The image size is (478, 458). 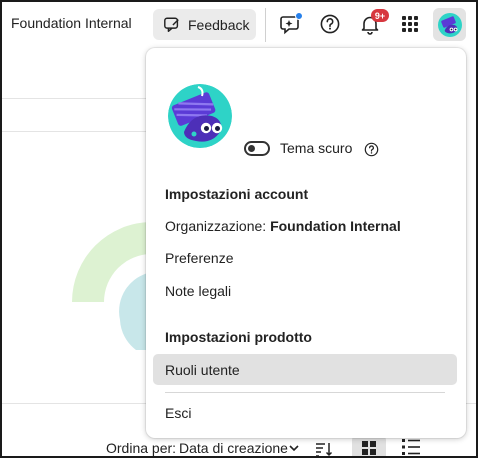 What do you see at coordinates (233, 448) in the screenshot?
I see `sort-by-dropdown: Data di creazione` at bounding box center [233, 448].